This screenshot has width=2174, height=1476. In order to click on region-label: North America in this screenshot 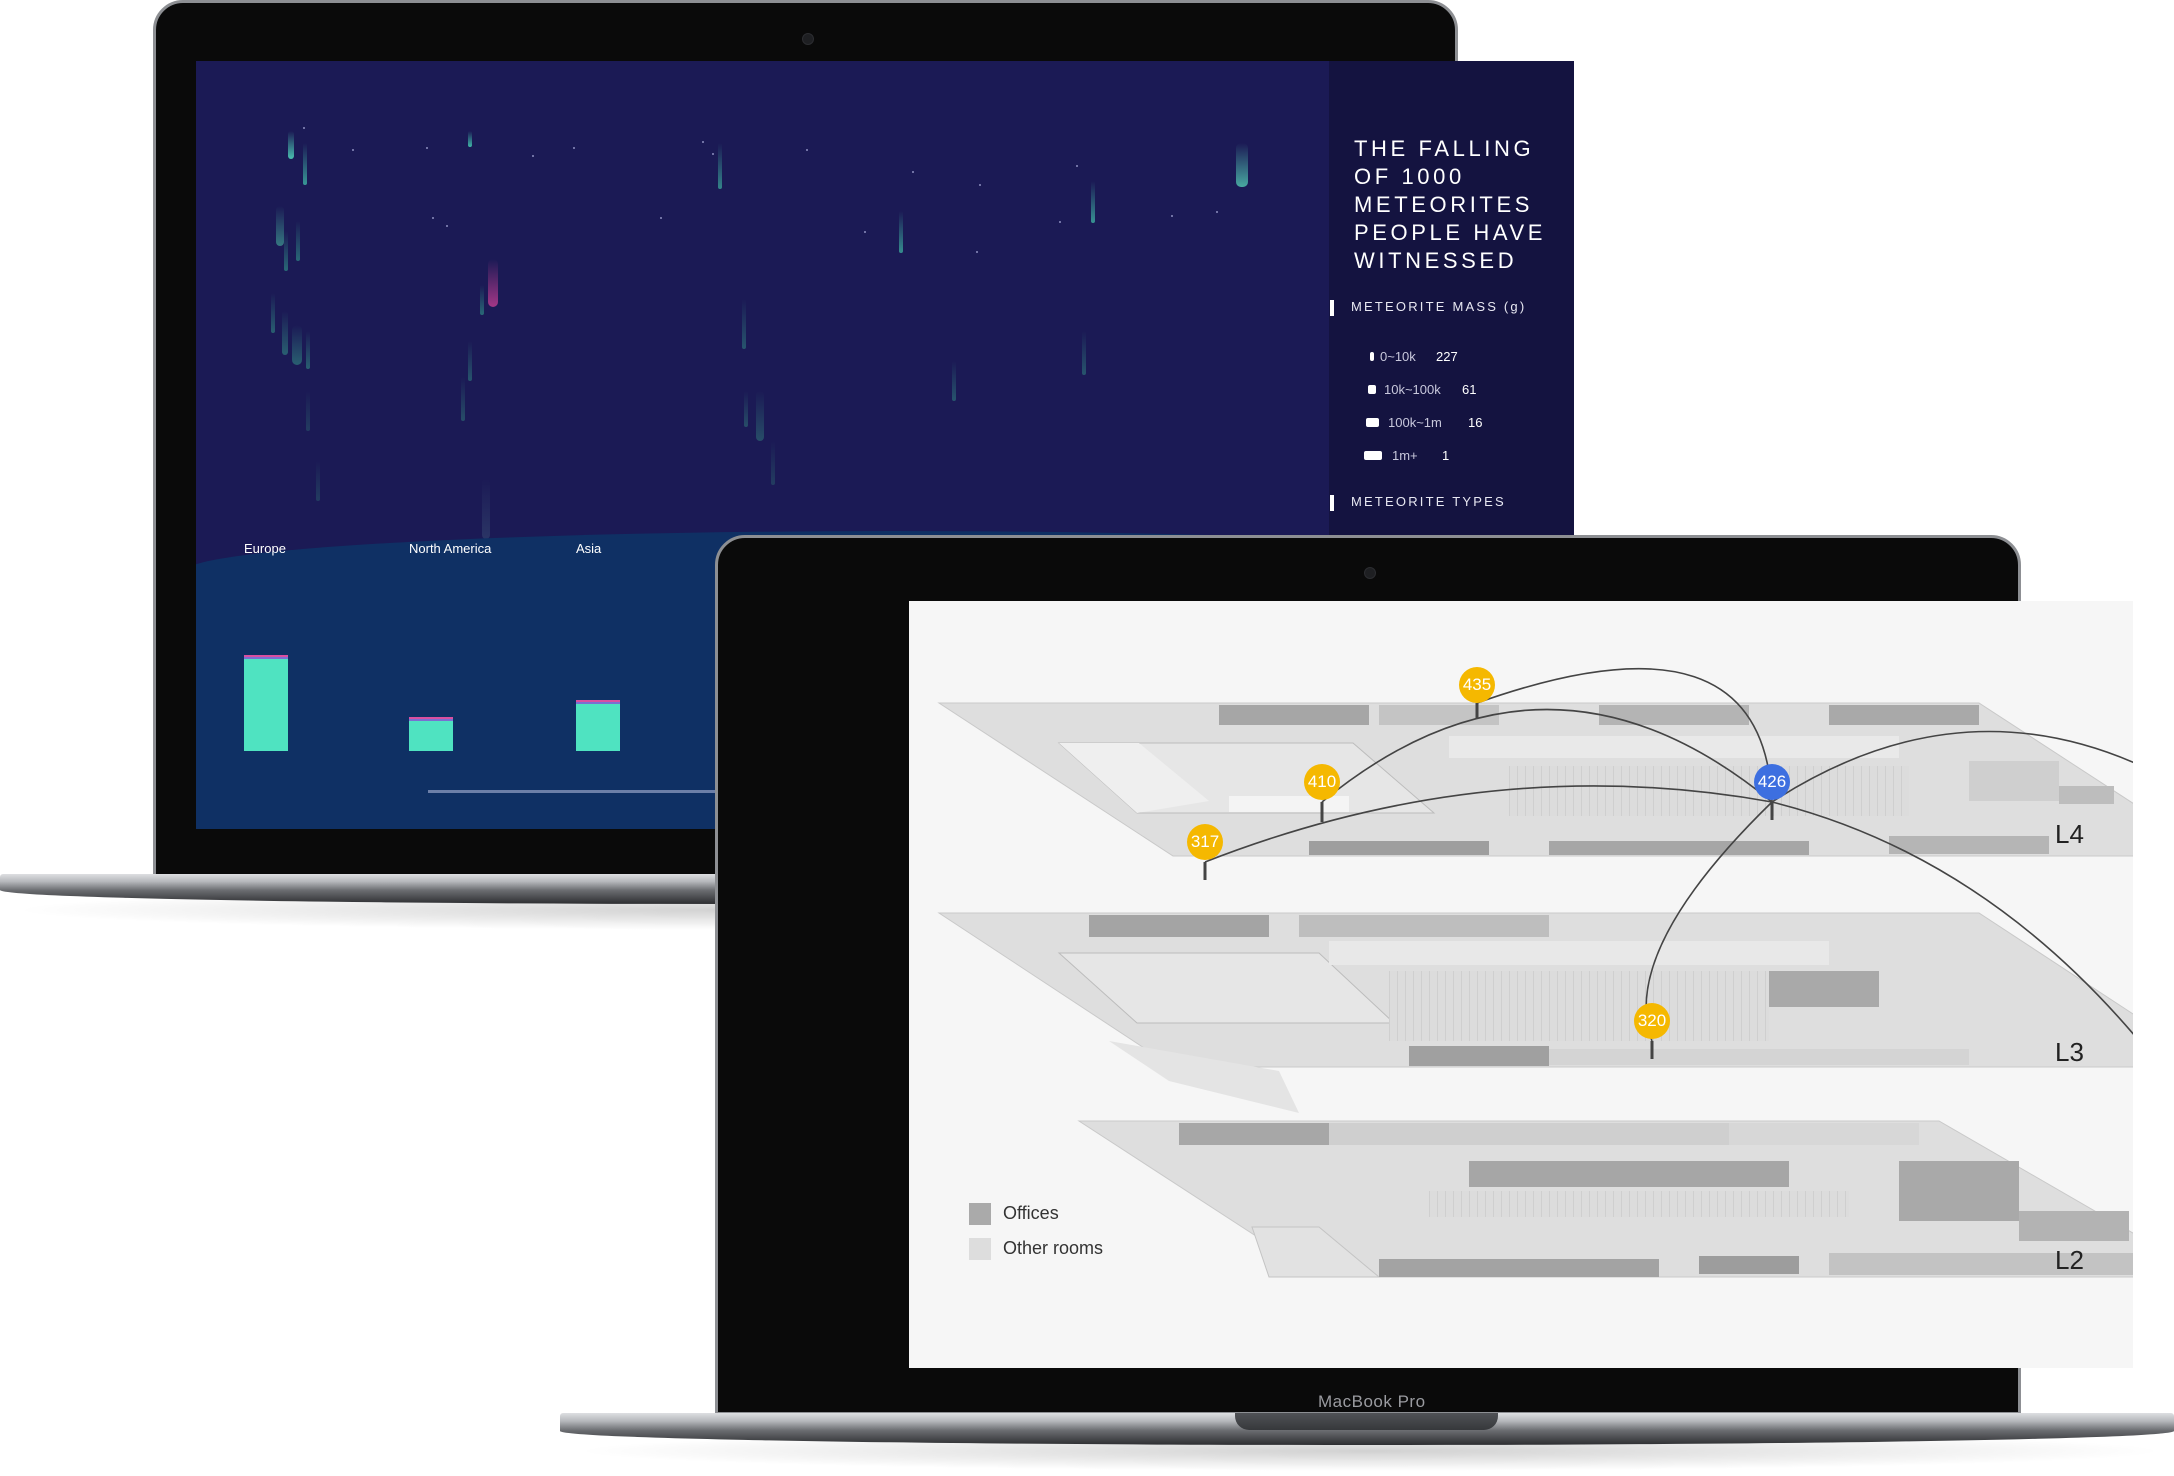, I will do `click(450, 548)`.